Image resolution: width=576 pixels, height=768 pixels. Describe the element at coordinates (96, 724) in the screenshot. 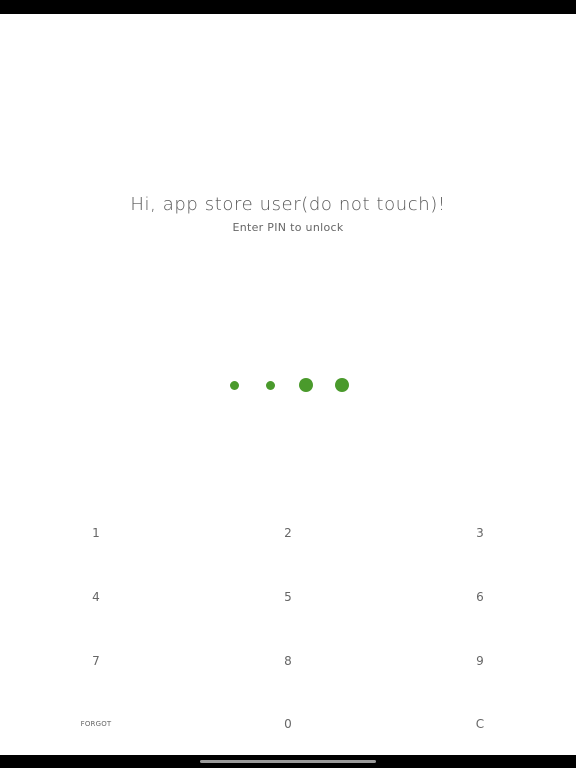

I see `forgot-pin-button: FORGOT` at that location.